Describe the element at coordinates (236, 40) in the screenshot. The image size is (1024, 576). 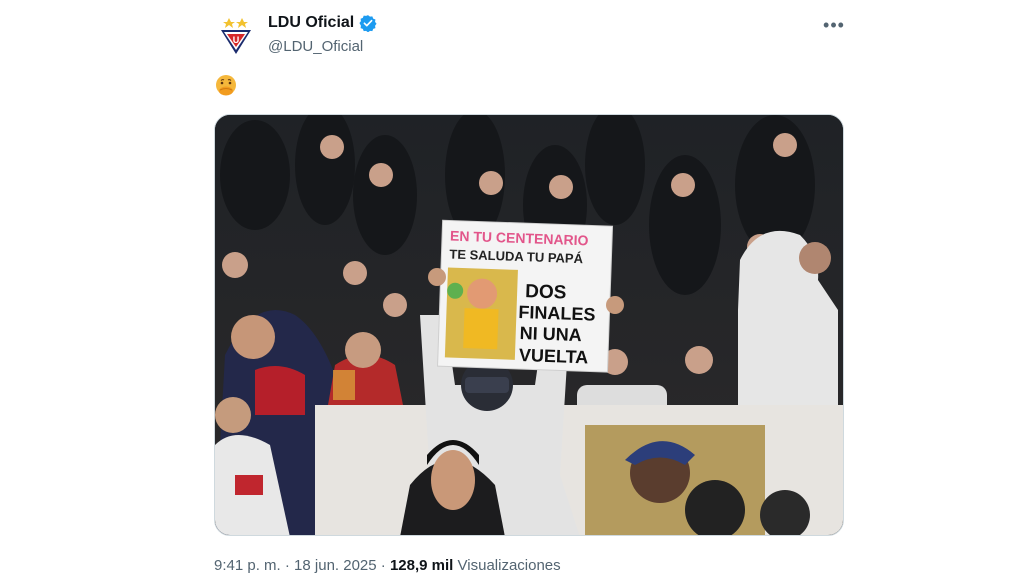
I see `svg-text: U` at that location.